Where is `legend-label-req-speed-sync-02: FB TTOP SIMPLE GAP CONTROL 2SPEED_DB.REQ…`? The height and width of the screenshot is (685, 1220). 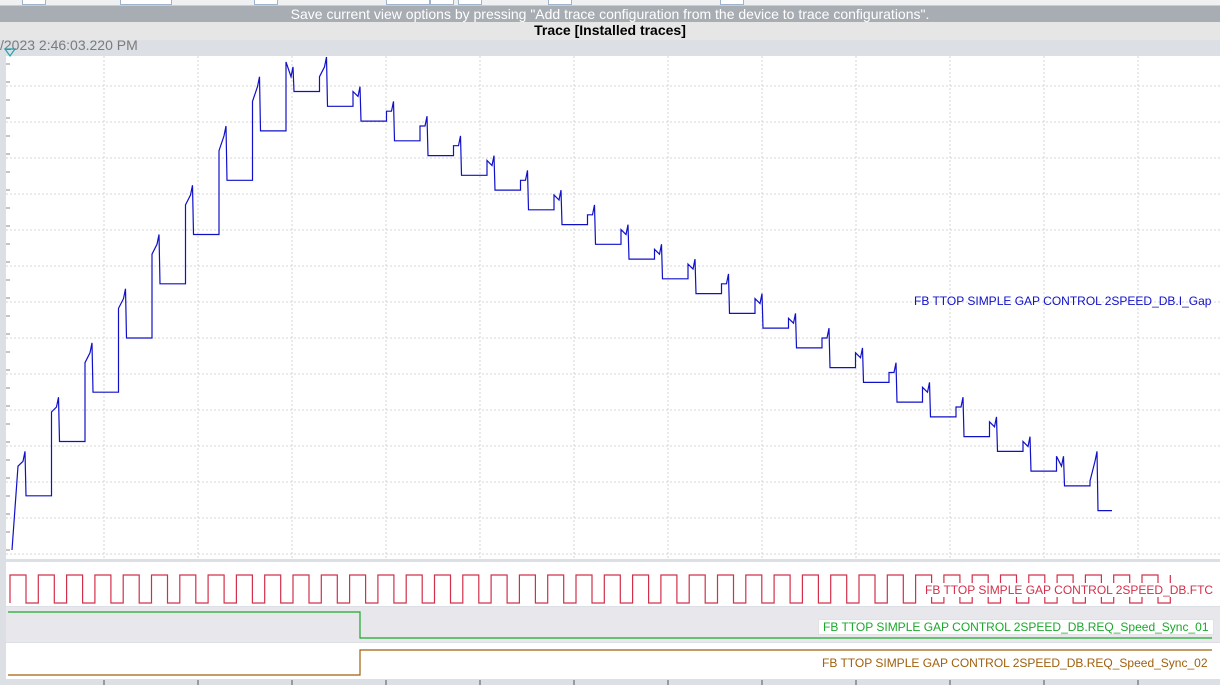
legend-label-req-speed-sync-02: FB TTOP SIMPLE GAP CONTROL 2SPEED_DB.REQ… is located at coordinates (1015, 663).